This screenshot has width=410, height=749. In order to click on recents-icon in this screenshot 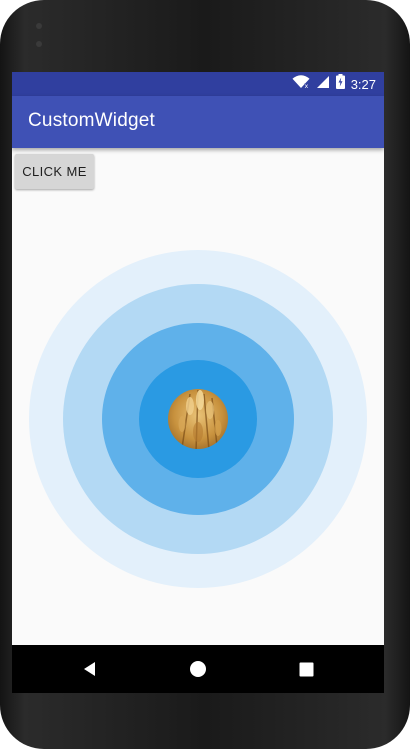, I will do `click(306, 669)`.